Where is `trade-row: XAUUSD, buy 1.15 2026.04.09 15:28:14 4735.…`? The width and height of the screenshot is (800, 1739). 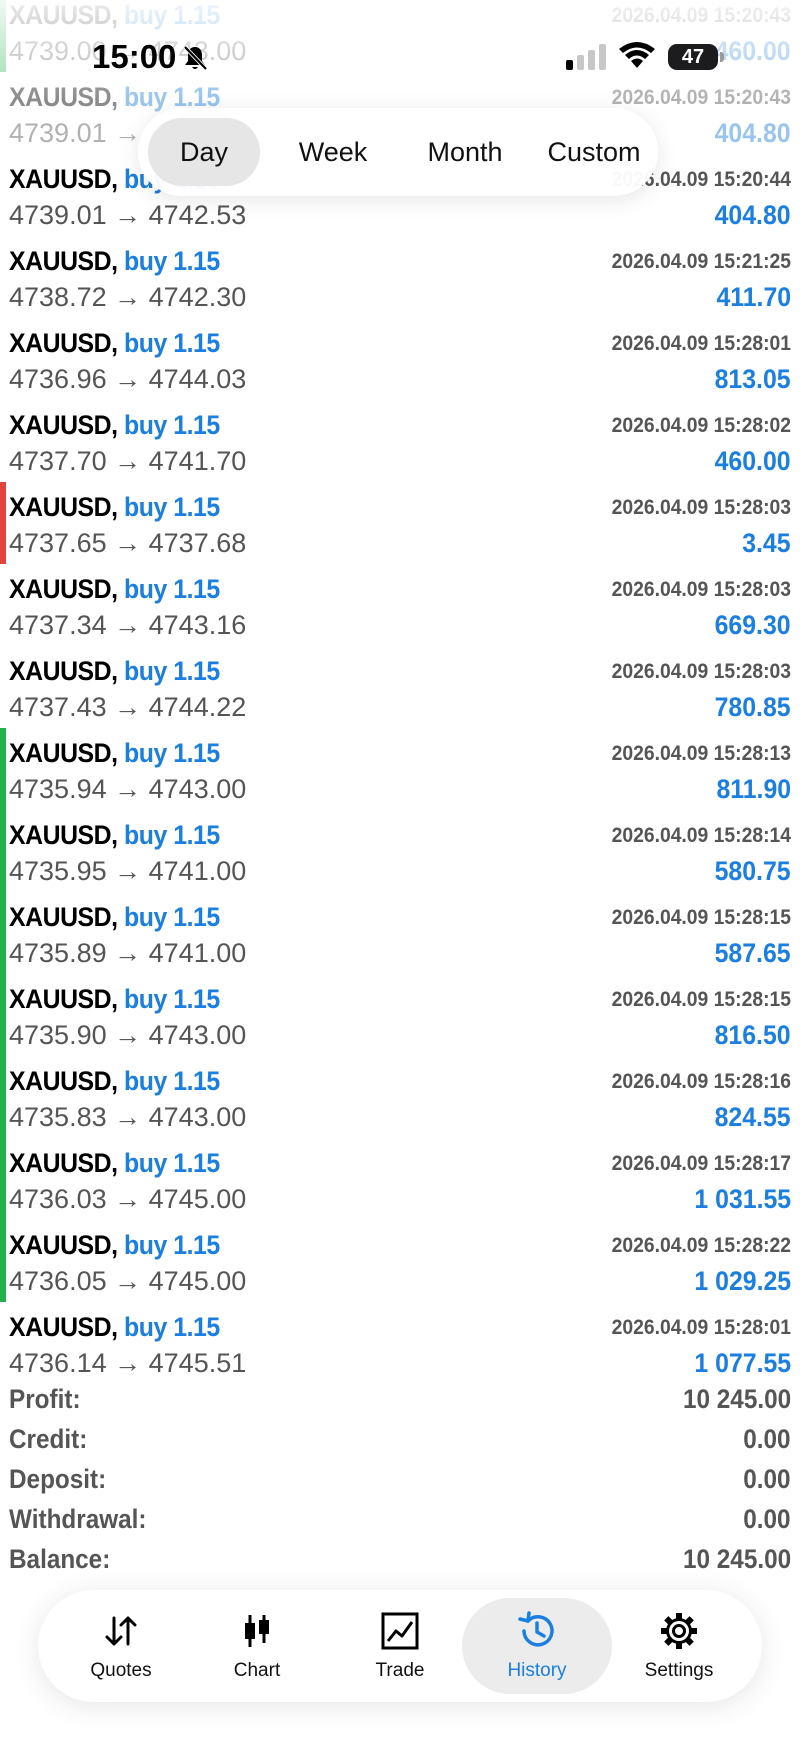
trade-row: XAUUSD, buy 1.15 2026.04.09 15:28:14 4735.… is located at coordinates (400, 851).